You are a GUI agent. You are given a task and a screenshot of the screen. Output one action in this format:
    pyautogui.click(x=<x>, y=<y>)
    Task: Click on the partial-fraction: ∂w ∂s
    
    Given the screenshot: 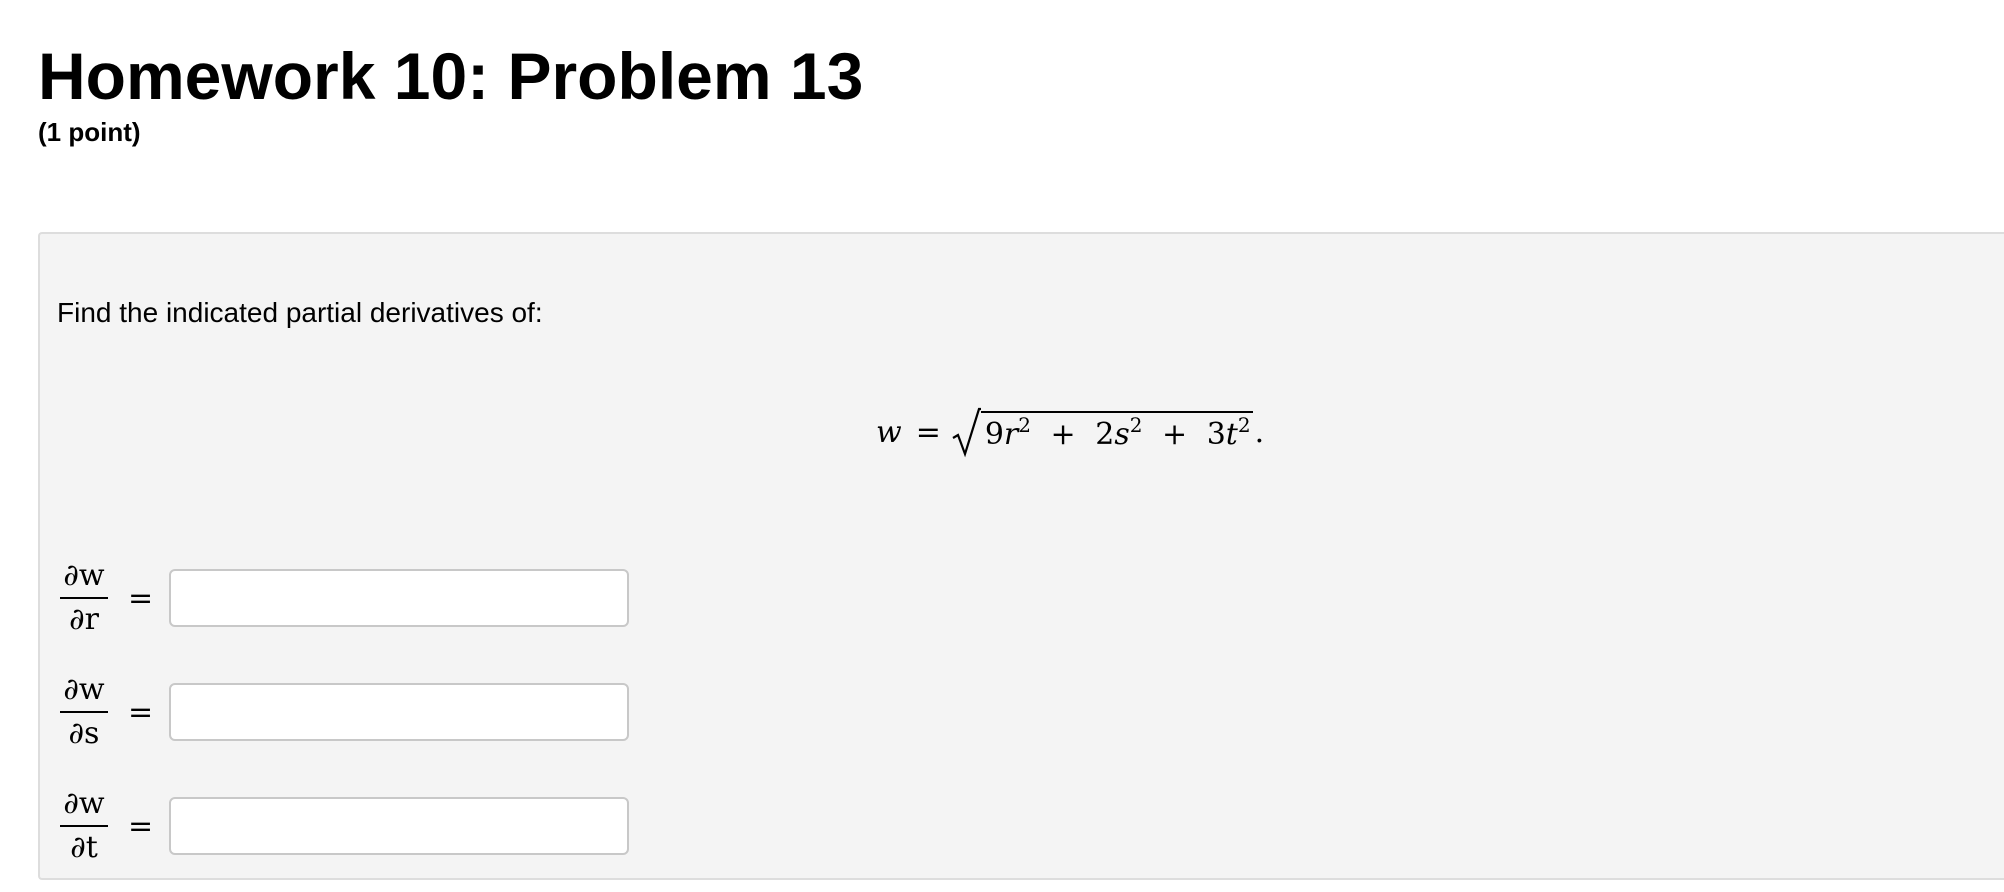 What is the action you would take?
    pyautogui.click(x=84, y=712)
    